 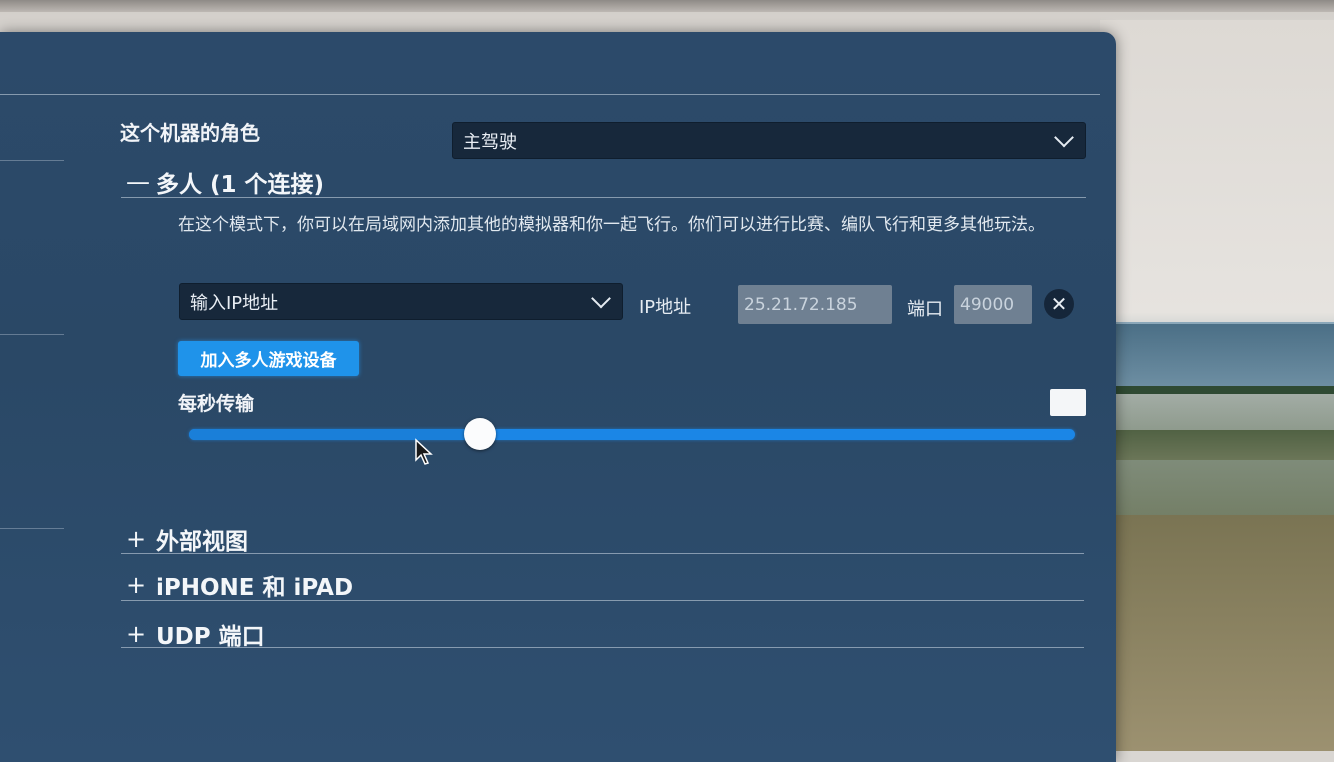 What do you see at coordinates (255, 588) in the screenshot?
I see `section-title-iphone-ipad: iPHONE 和 iPAD` at bounding box center [255, 588].